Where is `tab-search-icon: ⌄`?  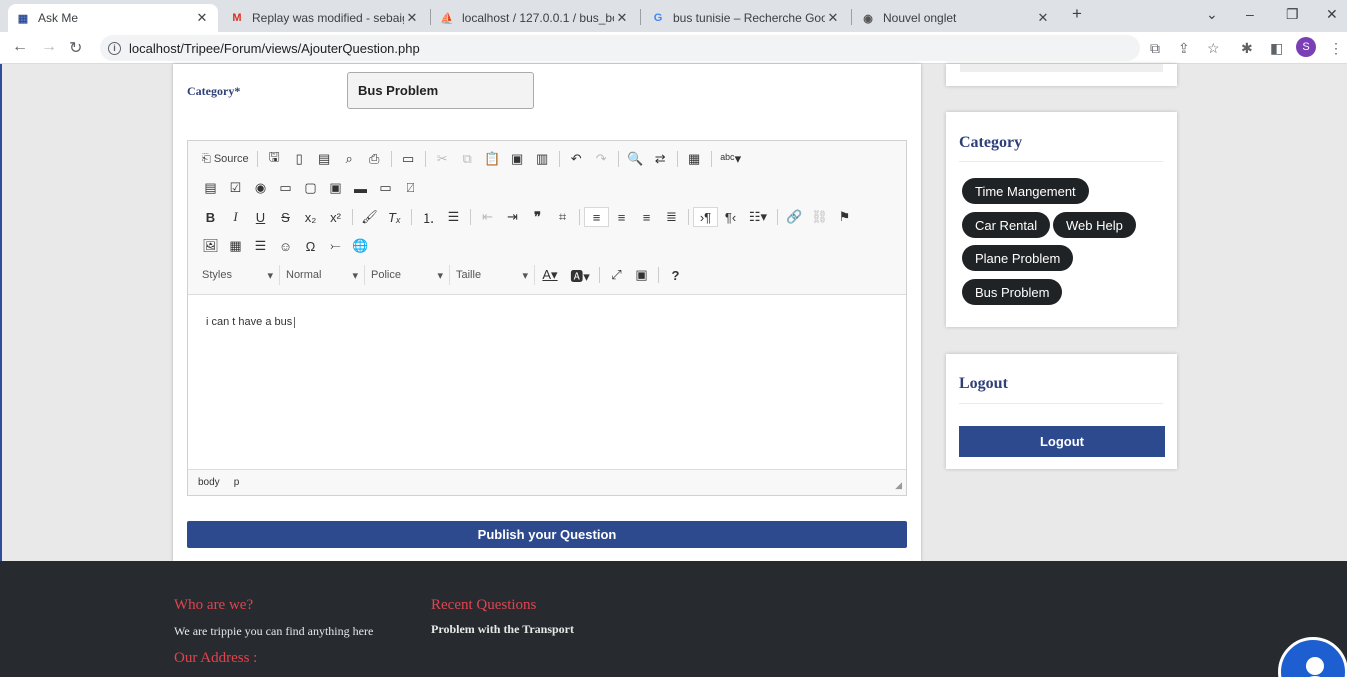
tab-search-icon: ⌄ is located at coordinates (1212, 14).